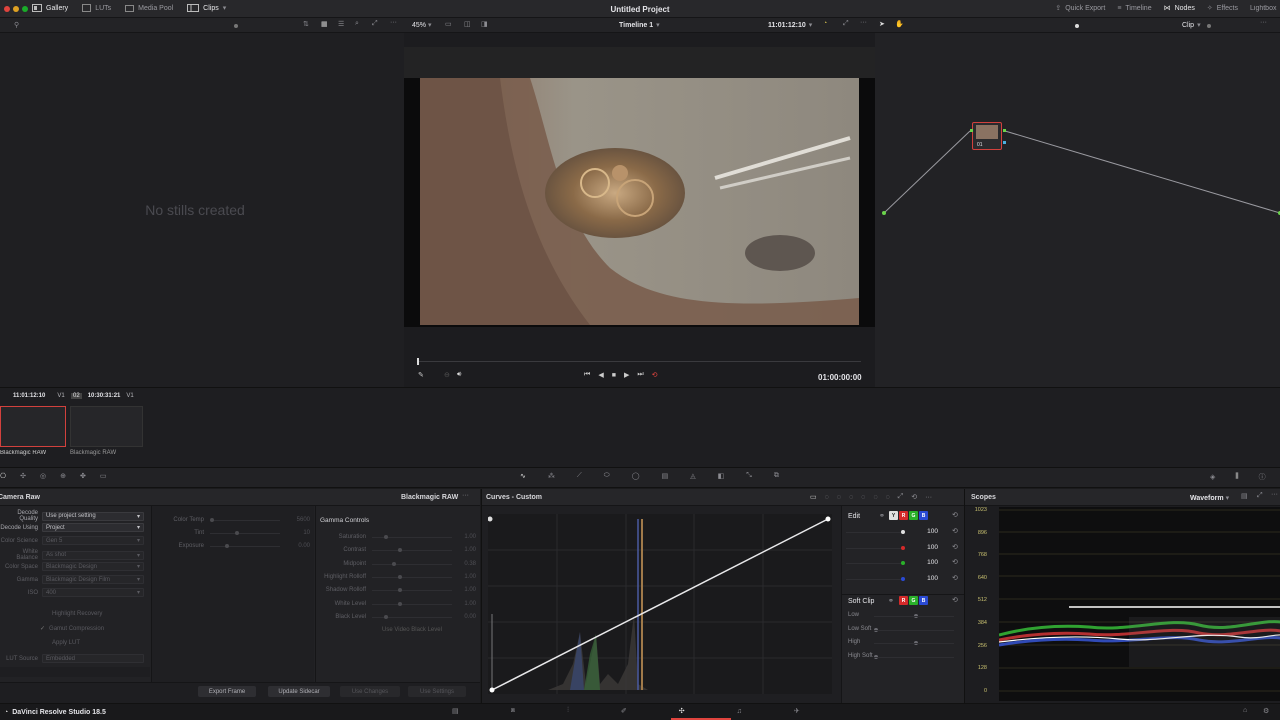 The height and width of the screenshot is (720, 1280). Describe the element at coordinates (1134, 8) in the screenshot. I see `timeline-tab: ≡ Timeline` at that location.